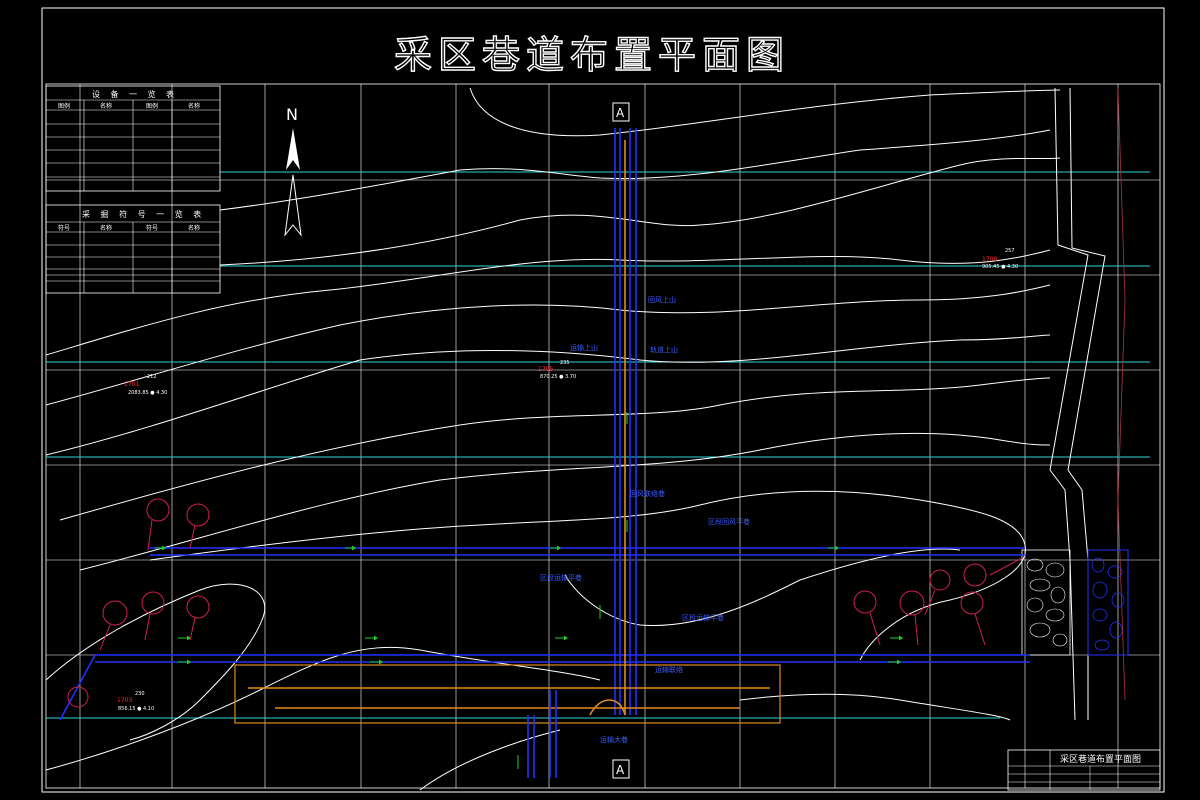 Image resolution: width=1200 pixels, height=800 pixels. What do you see at coordinates (152, 377) in the screenshot?
I see `svg-text: 212` at bounding box center [152, 377].